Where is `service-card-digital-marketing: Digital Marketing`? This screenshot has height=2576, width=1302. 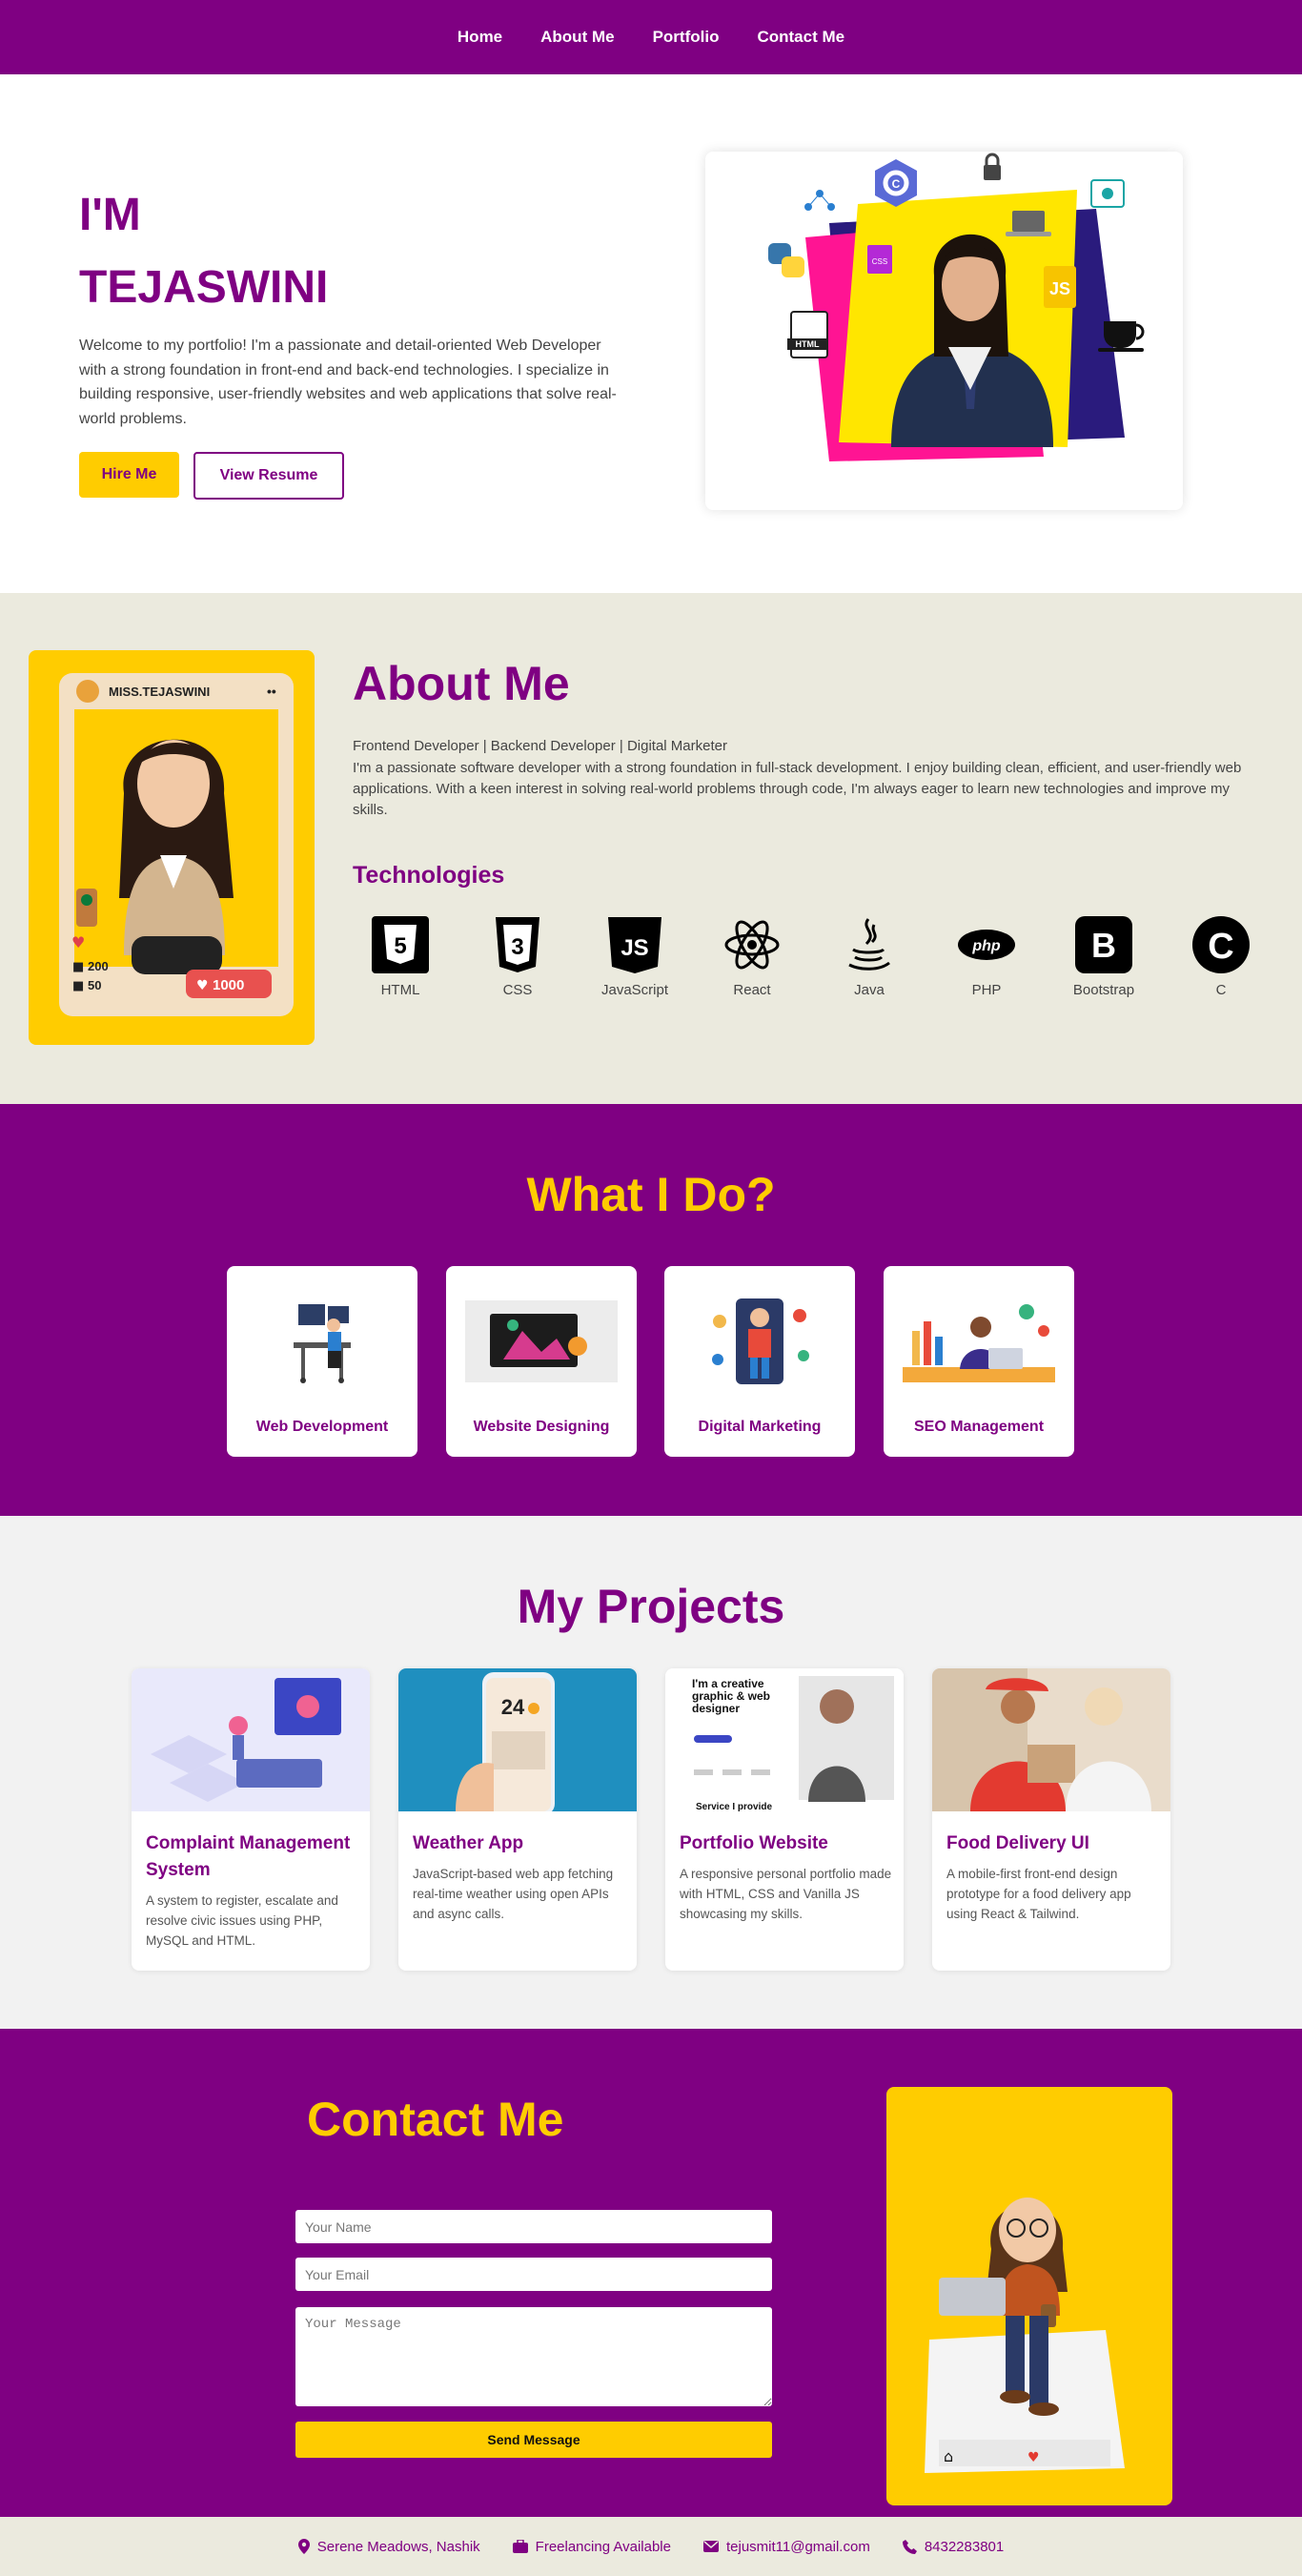
service-card-digital-marketing: Digital Marketing is located at coordinates (759, 1361).